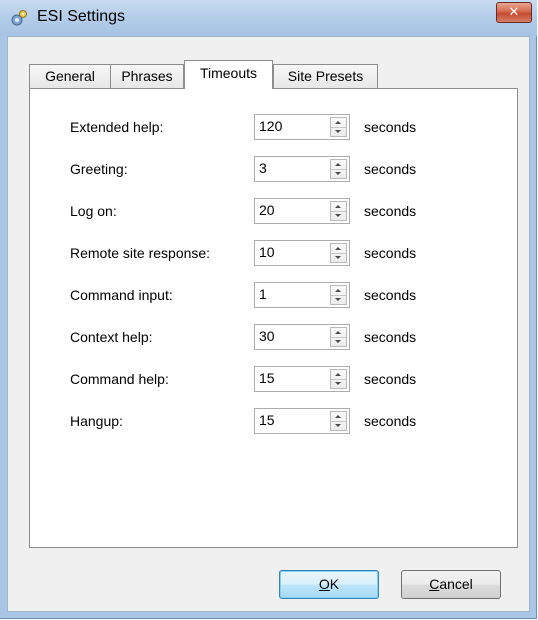  I want to click on window-title: ESI Settings, so click(81, 16).